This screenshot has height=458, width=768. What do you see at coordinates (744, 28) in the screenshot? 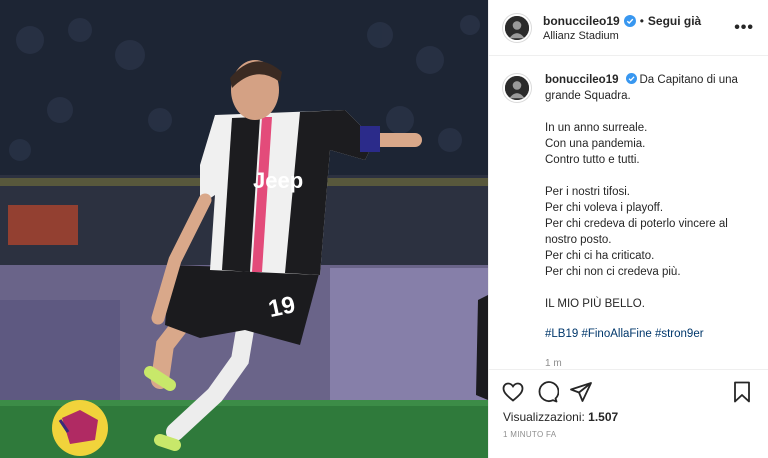
I see `more-options-icon: •••` at bounding box center [744, 28].